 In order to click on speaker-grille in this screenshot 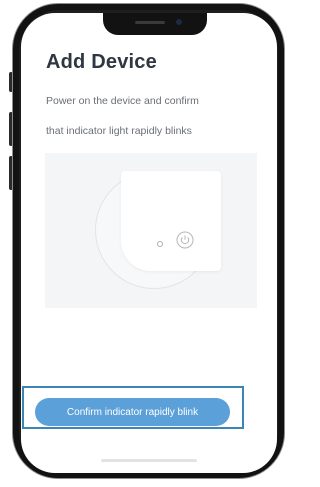, I will do `click(150, 22)`.